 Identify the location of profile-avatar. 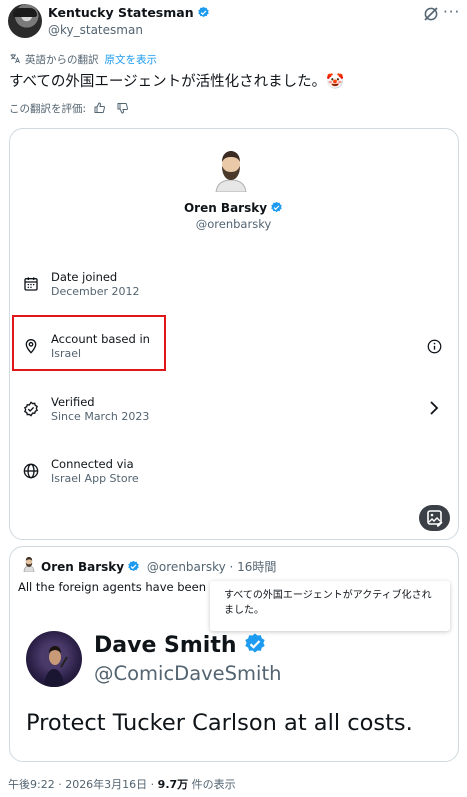
(231, 169).